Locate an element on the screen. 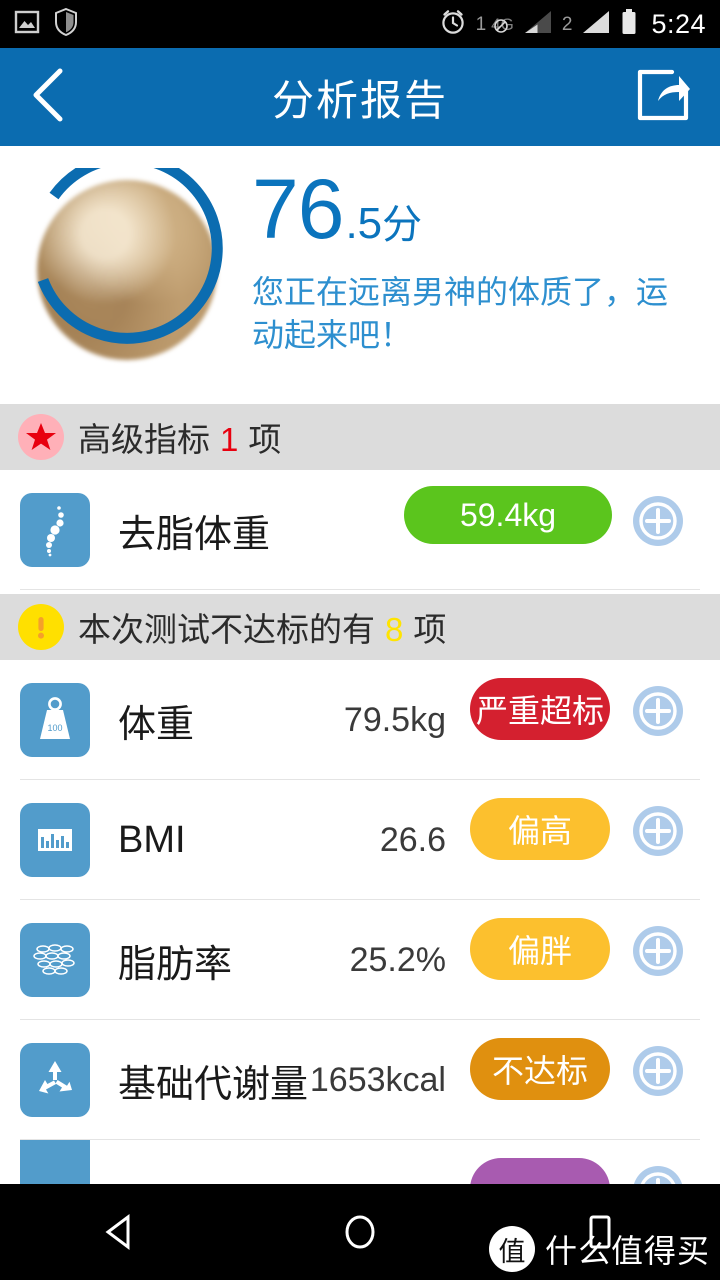  exclamation-icon is located at coordinates (41, 627).